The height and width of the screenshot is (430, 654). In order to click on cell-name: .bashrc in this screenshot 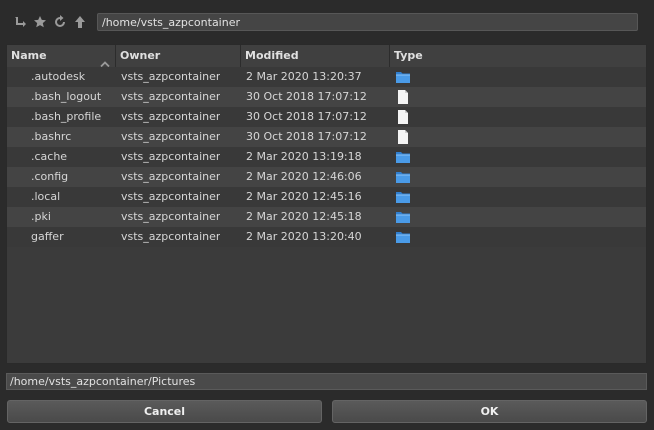, I will do `click(51, 136)`.